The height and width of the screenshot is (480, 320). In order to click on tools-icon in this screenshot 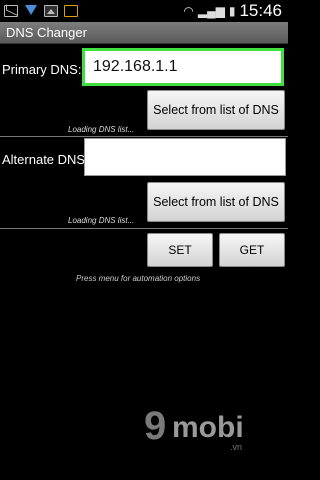, I will do `click(71, 11)`.